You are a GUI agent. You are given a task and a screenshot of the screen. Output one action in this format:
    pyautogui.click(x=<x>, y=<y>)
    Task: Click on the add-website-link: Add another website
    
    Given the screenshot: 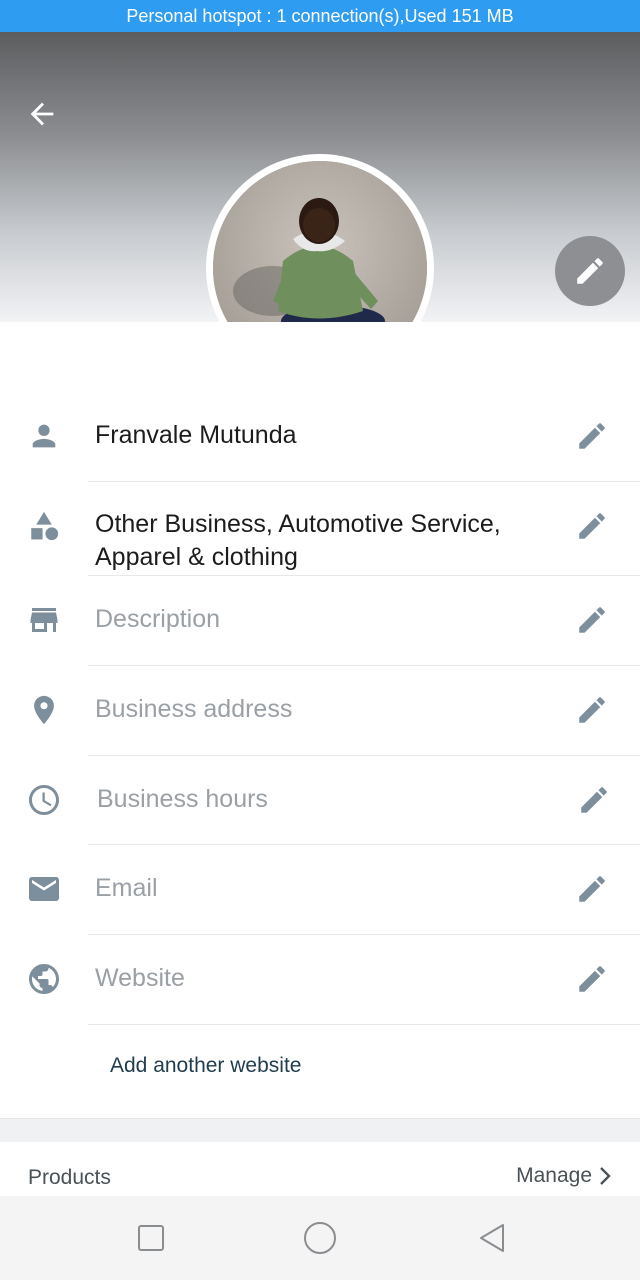 What is the action you would take?
    pyautogui.click(x=205, y=1066)
    